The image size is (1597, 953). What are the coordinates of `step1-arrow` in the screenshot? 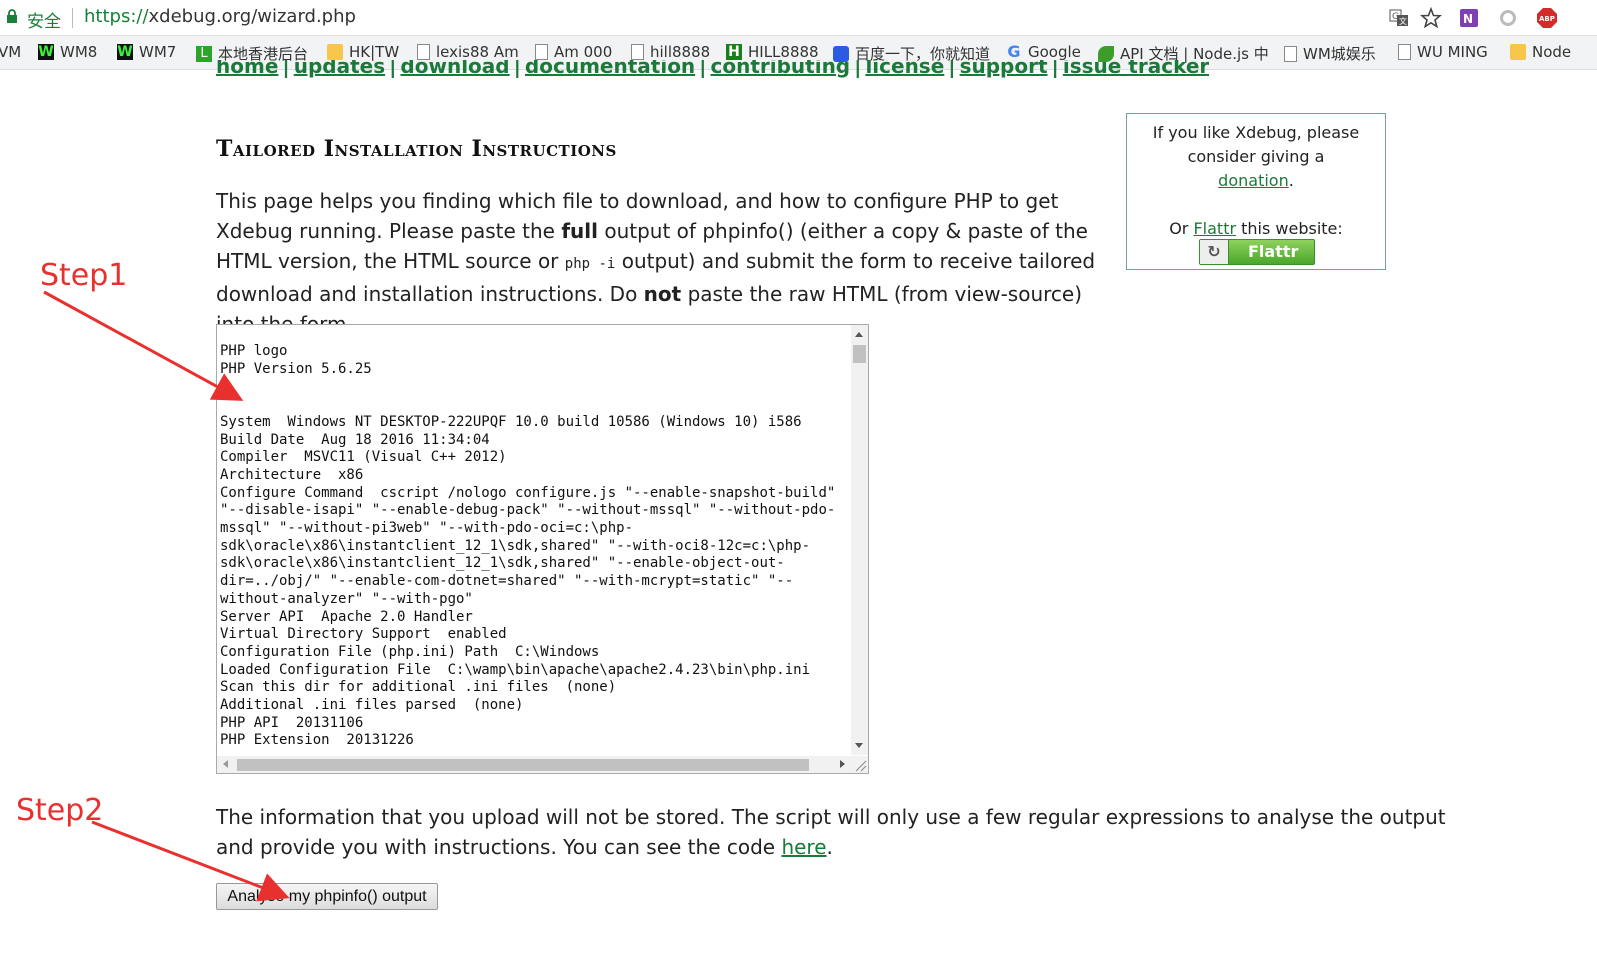 It's located at (143, 345).